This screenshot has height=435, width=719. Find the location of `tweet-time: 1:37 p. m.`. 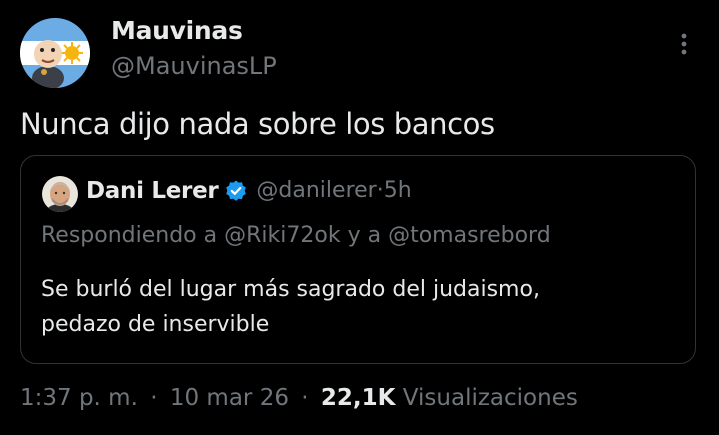

tweet-time: 1:37 p. m. is located at coordinates (79, 398).